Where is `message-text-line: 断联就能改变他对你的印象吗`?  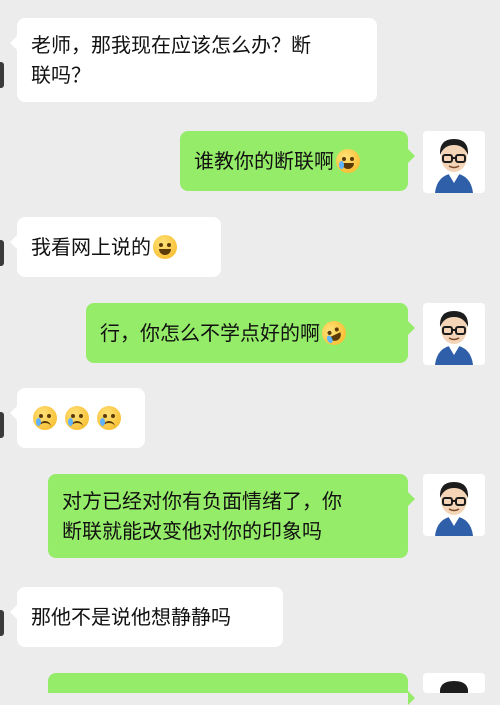 message-text-line: 断联就能改变他对你的印象吗 is located at coordinates (192, 531).